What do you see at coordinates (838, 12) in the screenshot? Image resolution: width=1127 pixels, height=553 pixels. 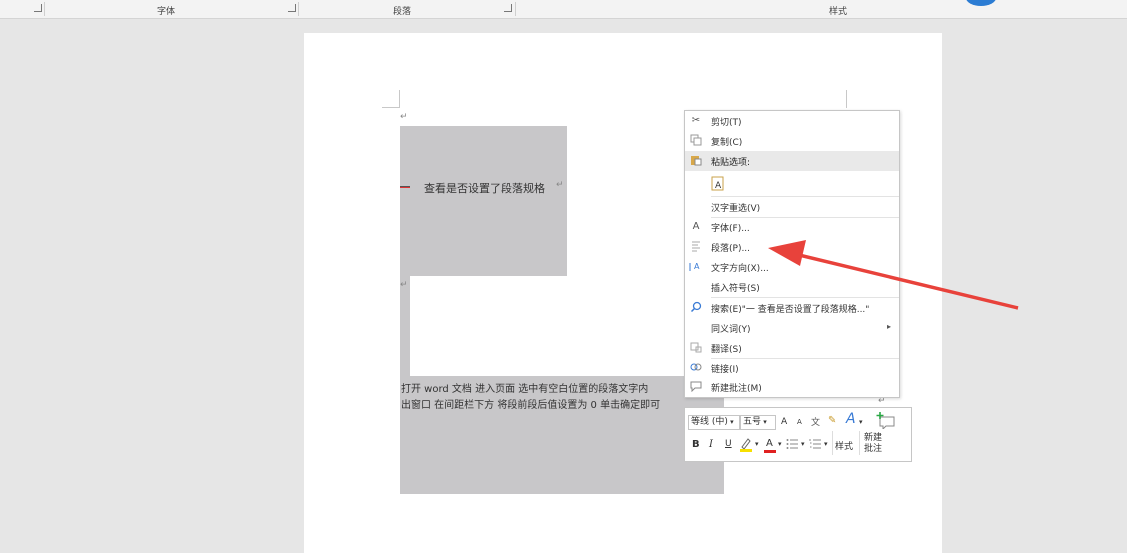 I see `styles-group-label: 样式` at bounding box center [838, 12].